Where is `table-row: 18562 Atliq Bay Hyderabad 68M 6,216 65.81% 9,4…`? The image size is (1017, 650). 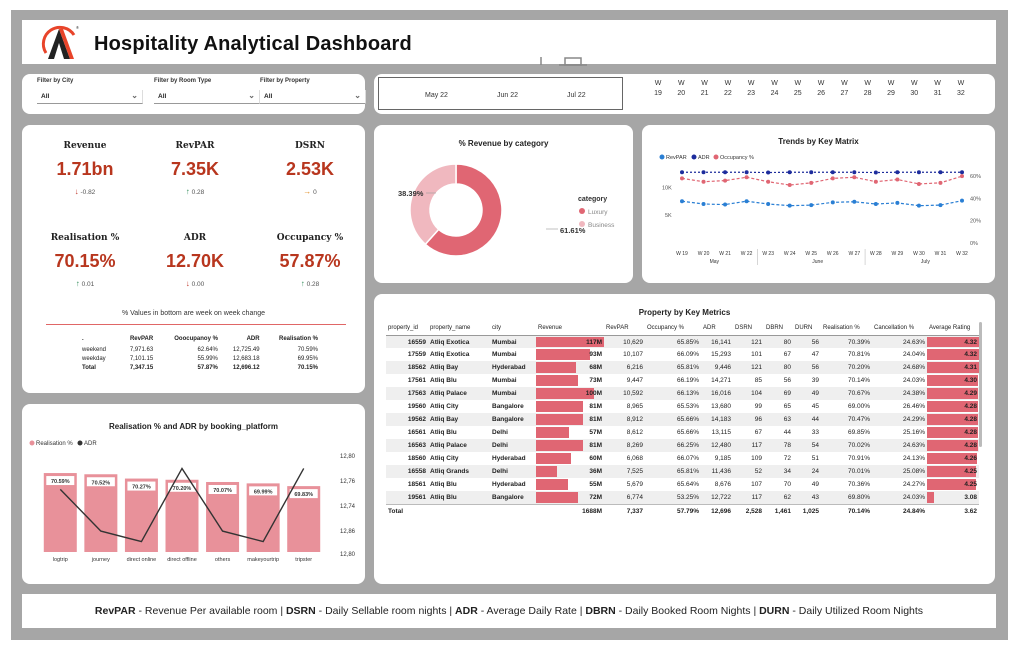 table-row: 18562 Atliq Bay Hyderabad 68M 6,216 65.81% 9,4… is located at coordinates (682, 367).